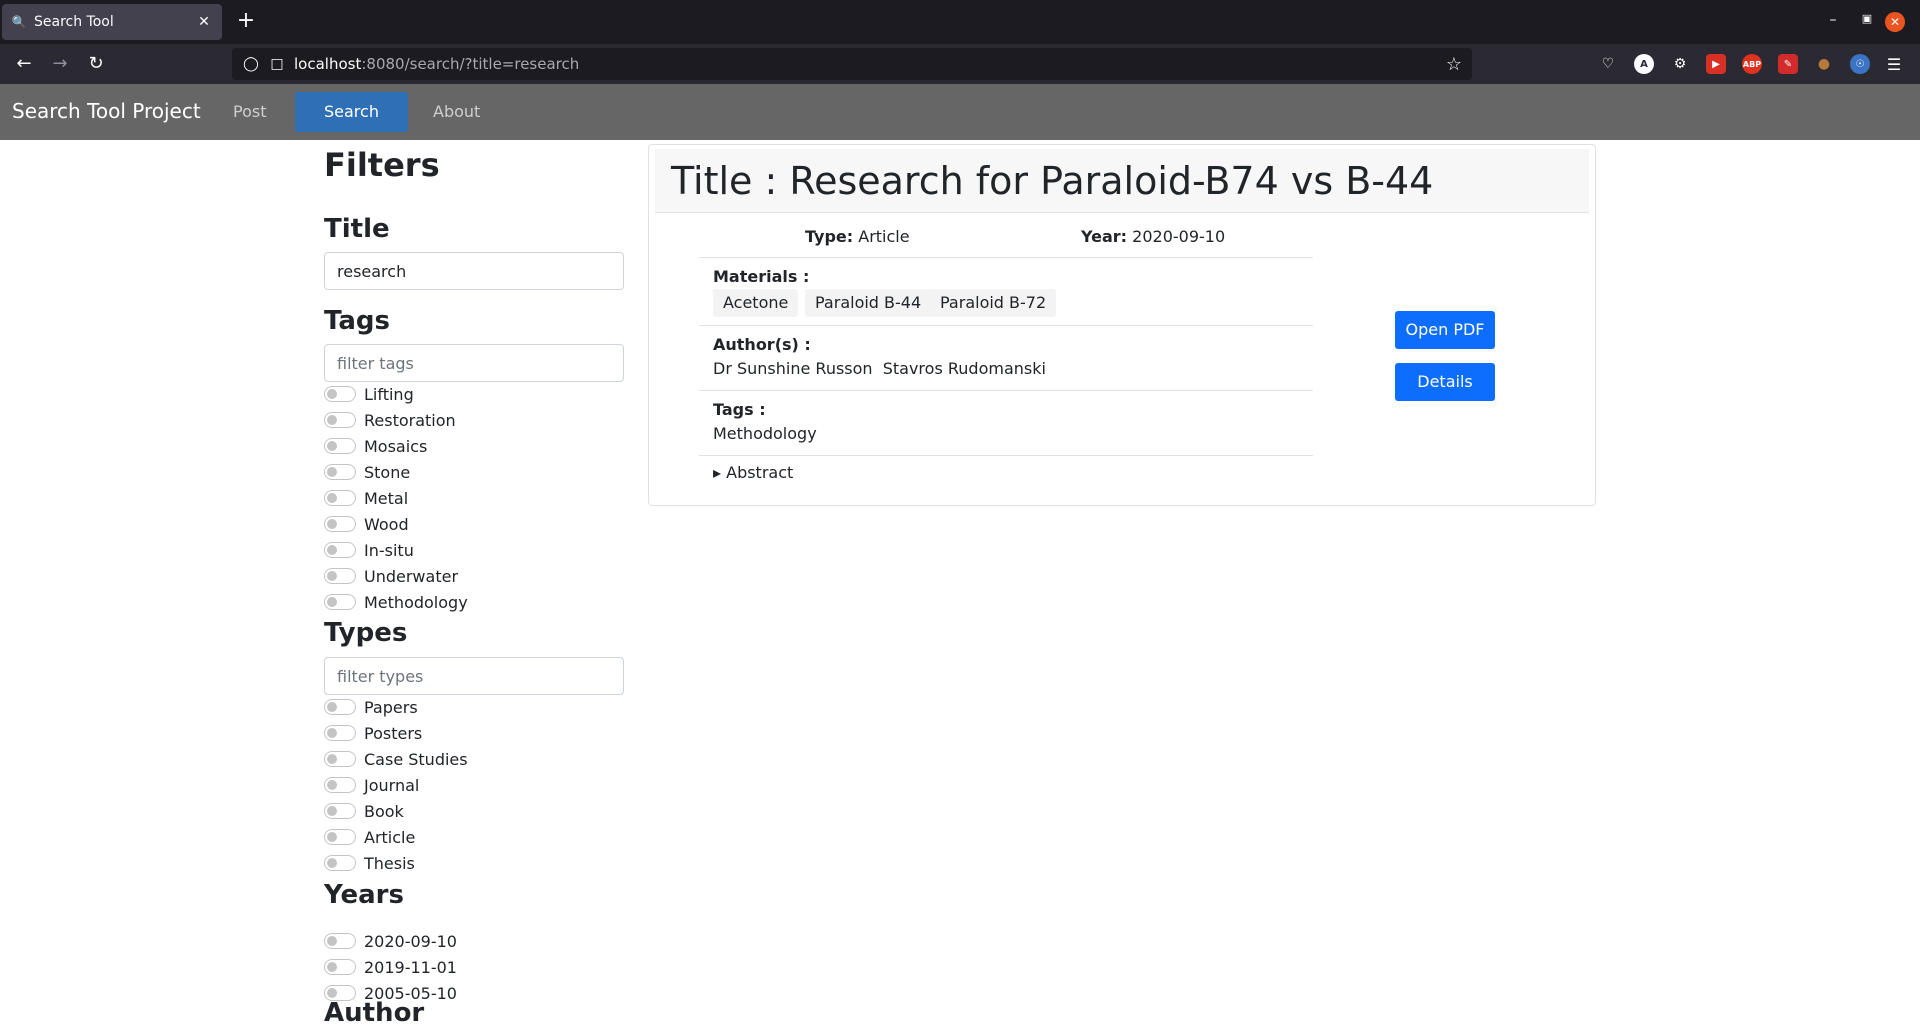 This screenshot has width=1920, height=1028. Describe the element at coordinates (1824, 64) in the screenshot. I see `extension-brown-icon: ●` at that location.